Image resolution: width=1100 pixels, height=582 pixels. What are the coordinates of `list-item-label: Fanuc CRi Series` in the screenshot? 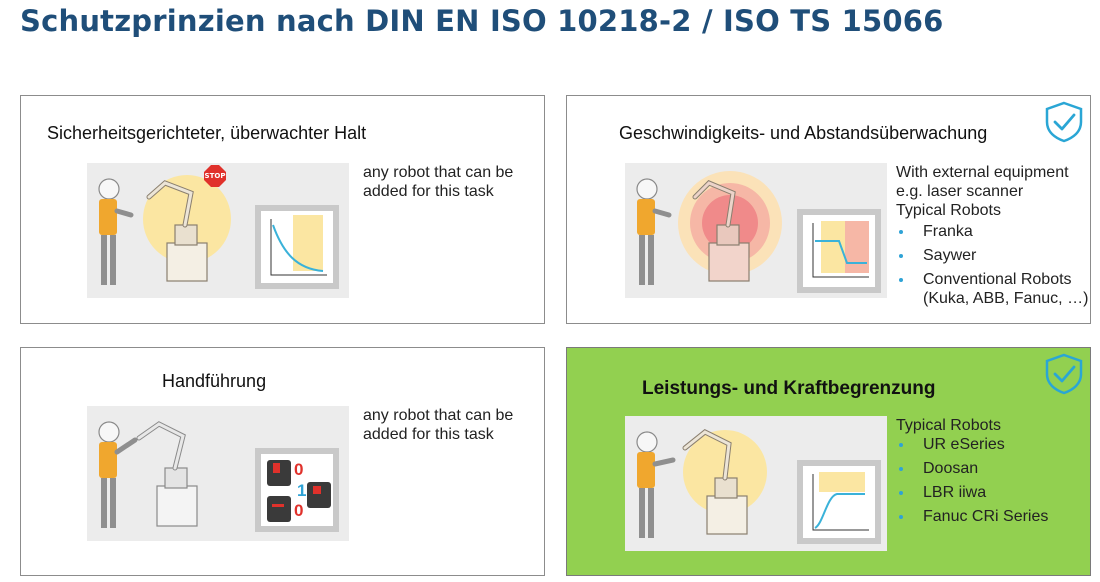 It's located at (986, 516).